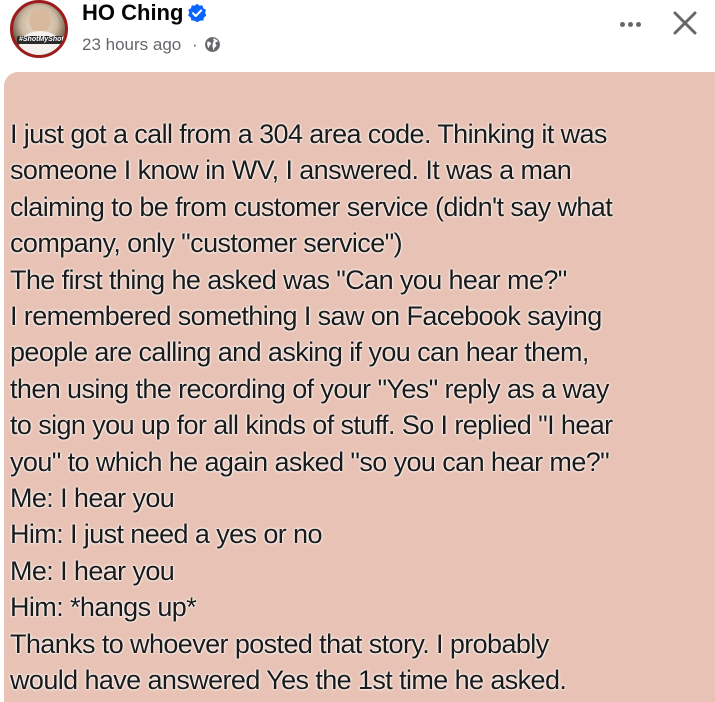  What do you see at coordinates (197, 13) in the screenshot?
I see `verified-badge-icon` at bounding box center [197, 13].